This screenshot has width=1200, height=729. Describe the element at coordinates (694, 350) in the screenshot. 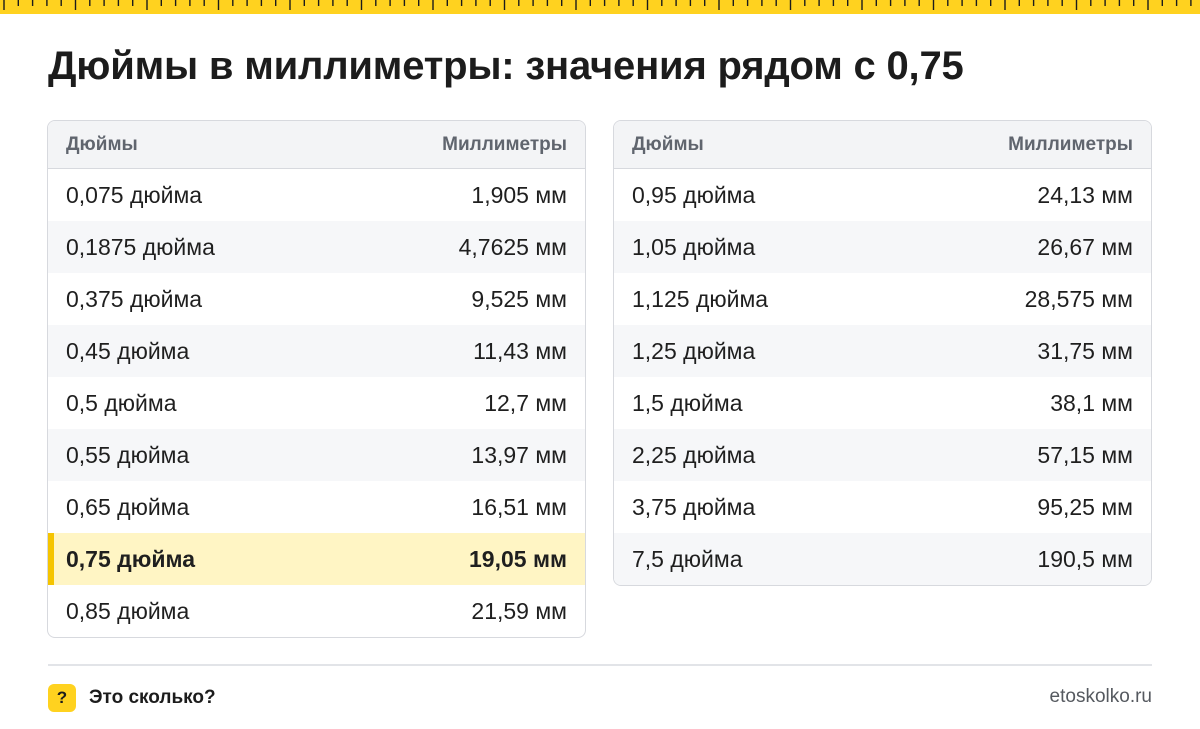

I see `cell-inches: 1,25 дюйма` at that location.